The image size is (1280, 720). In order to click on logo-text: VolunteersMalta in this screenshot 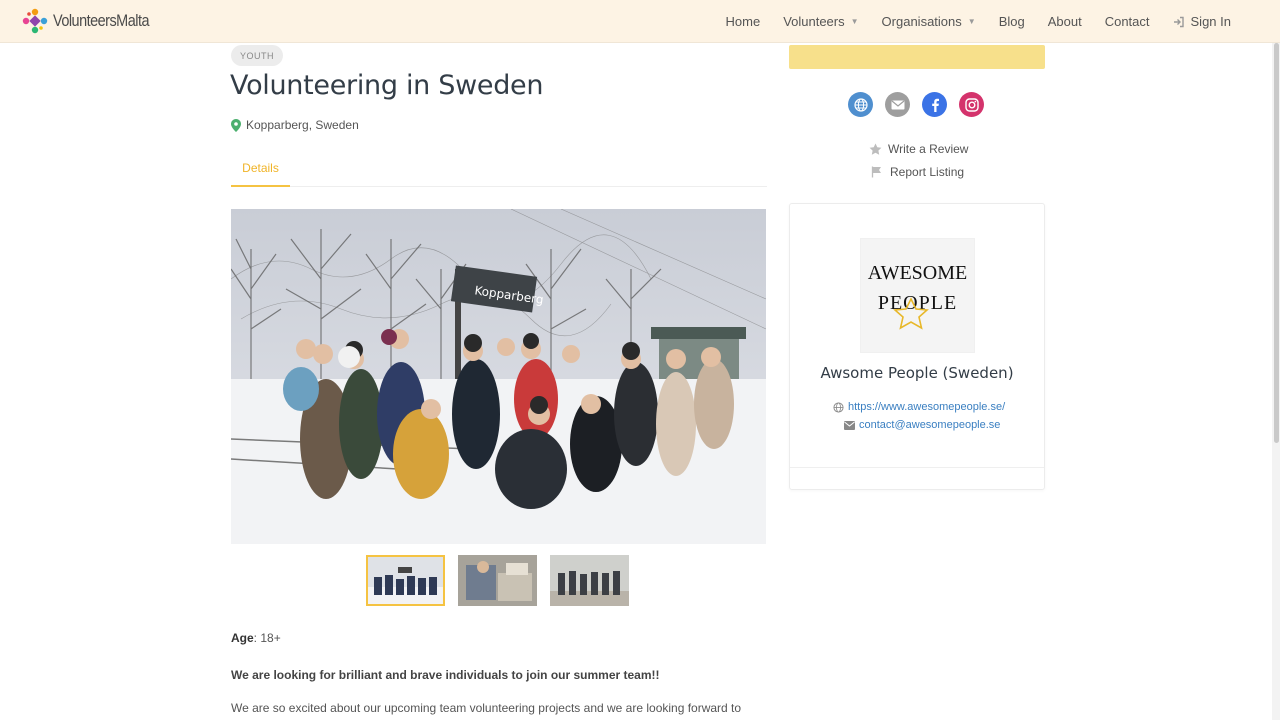, I will do `click(101, 20)`.